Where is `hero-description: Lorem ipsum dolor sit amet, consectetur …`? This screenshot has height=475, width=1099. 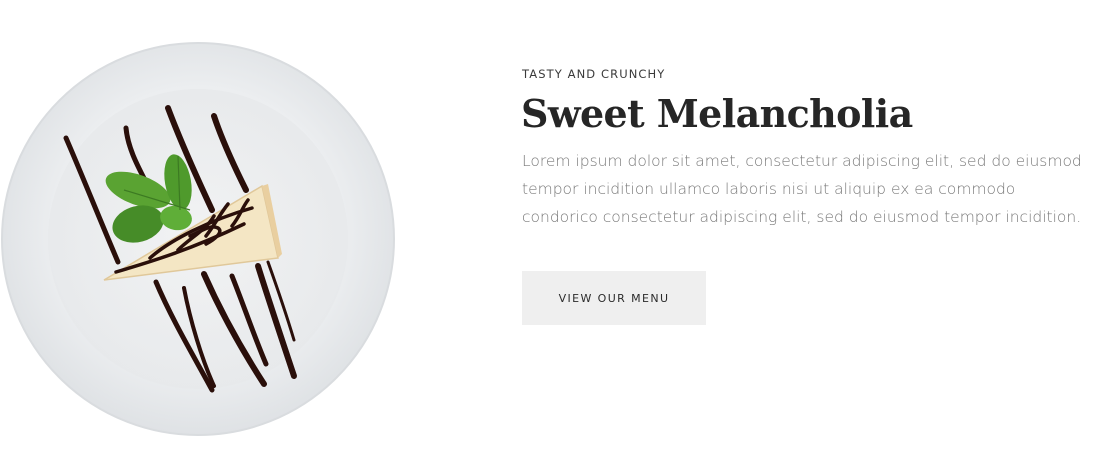 hero-description: Lorem ipsum dolor sit amet, consectetur … is located at coordinates (802, 189).